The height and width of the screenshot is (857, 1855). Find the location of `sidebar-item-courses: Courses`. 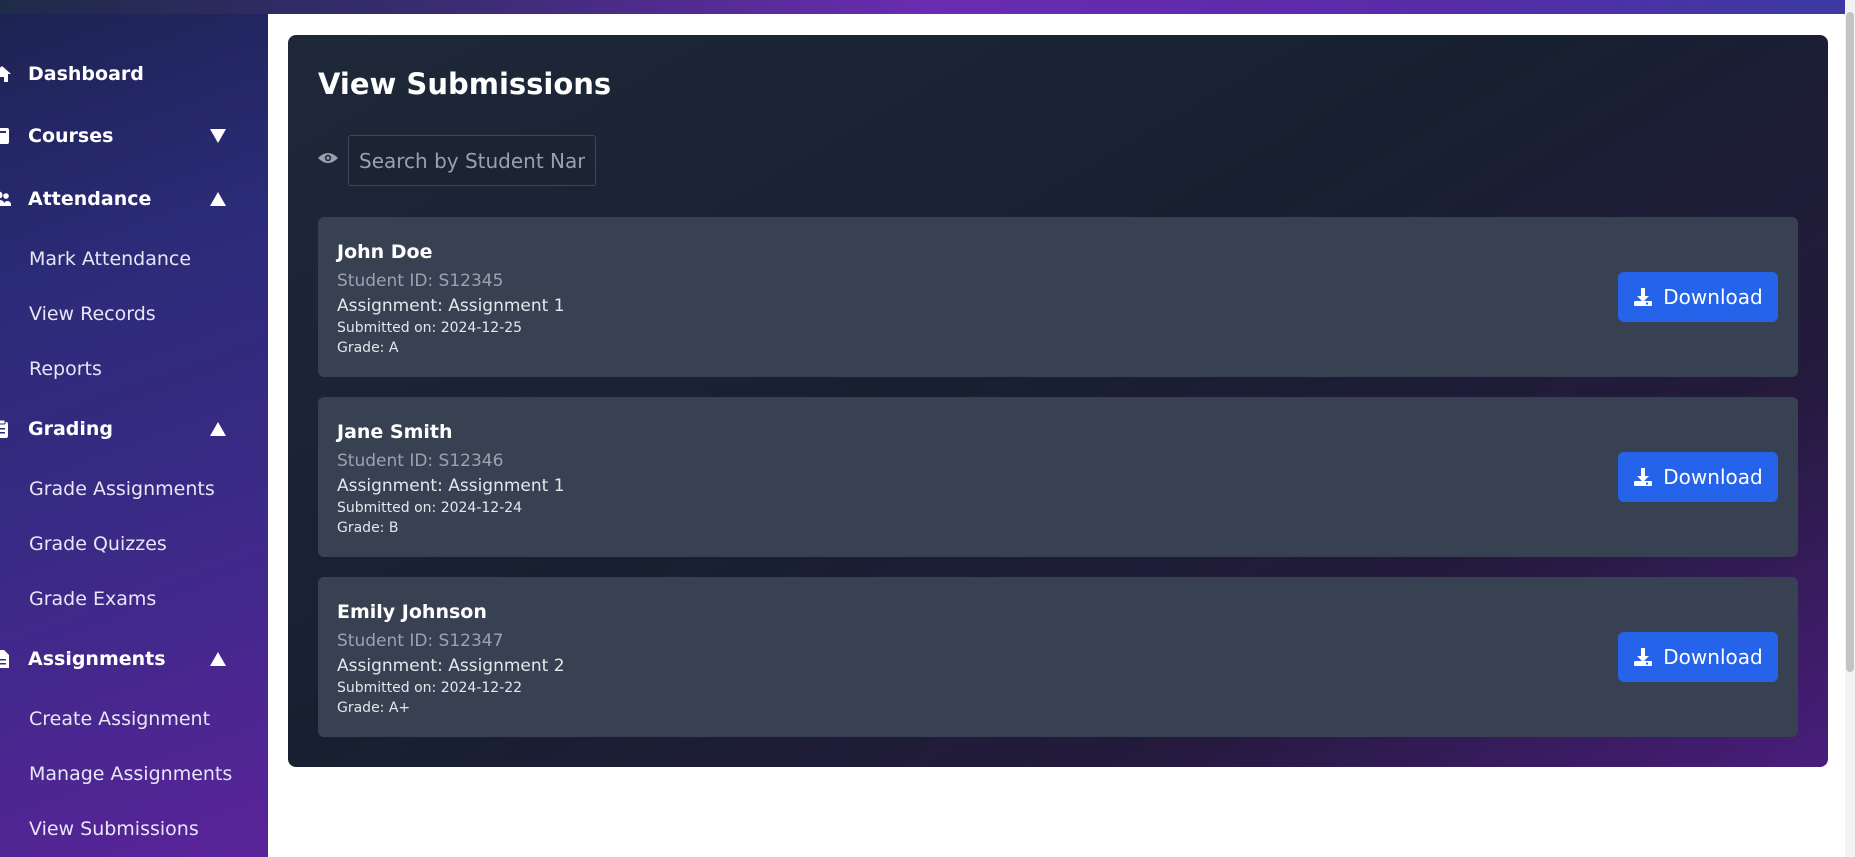

sidebar-item-courses: Courses is located at coordinates (134, 136).